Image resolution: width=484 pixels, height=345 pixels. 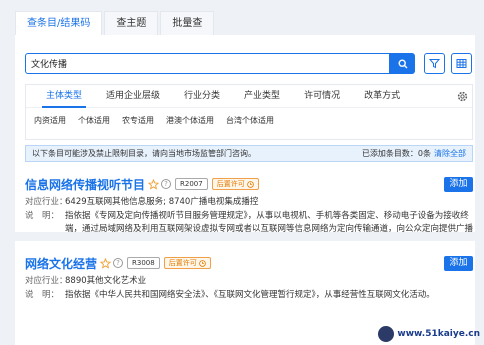 What do you see at coordinates (106, 281) in the screenshot?
I see `industry-value: 8890其他文化艺术业` at bounding box center [106, 281].